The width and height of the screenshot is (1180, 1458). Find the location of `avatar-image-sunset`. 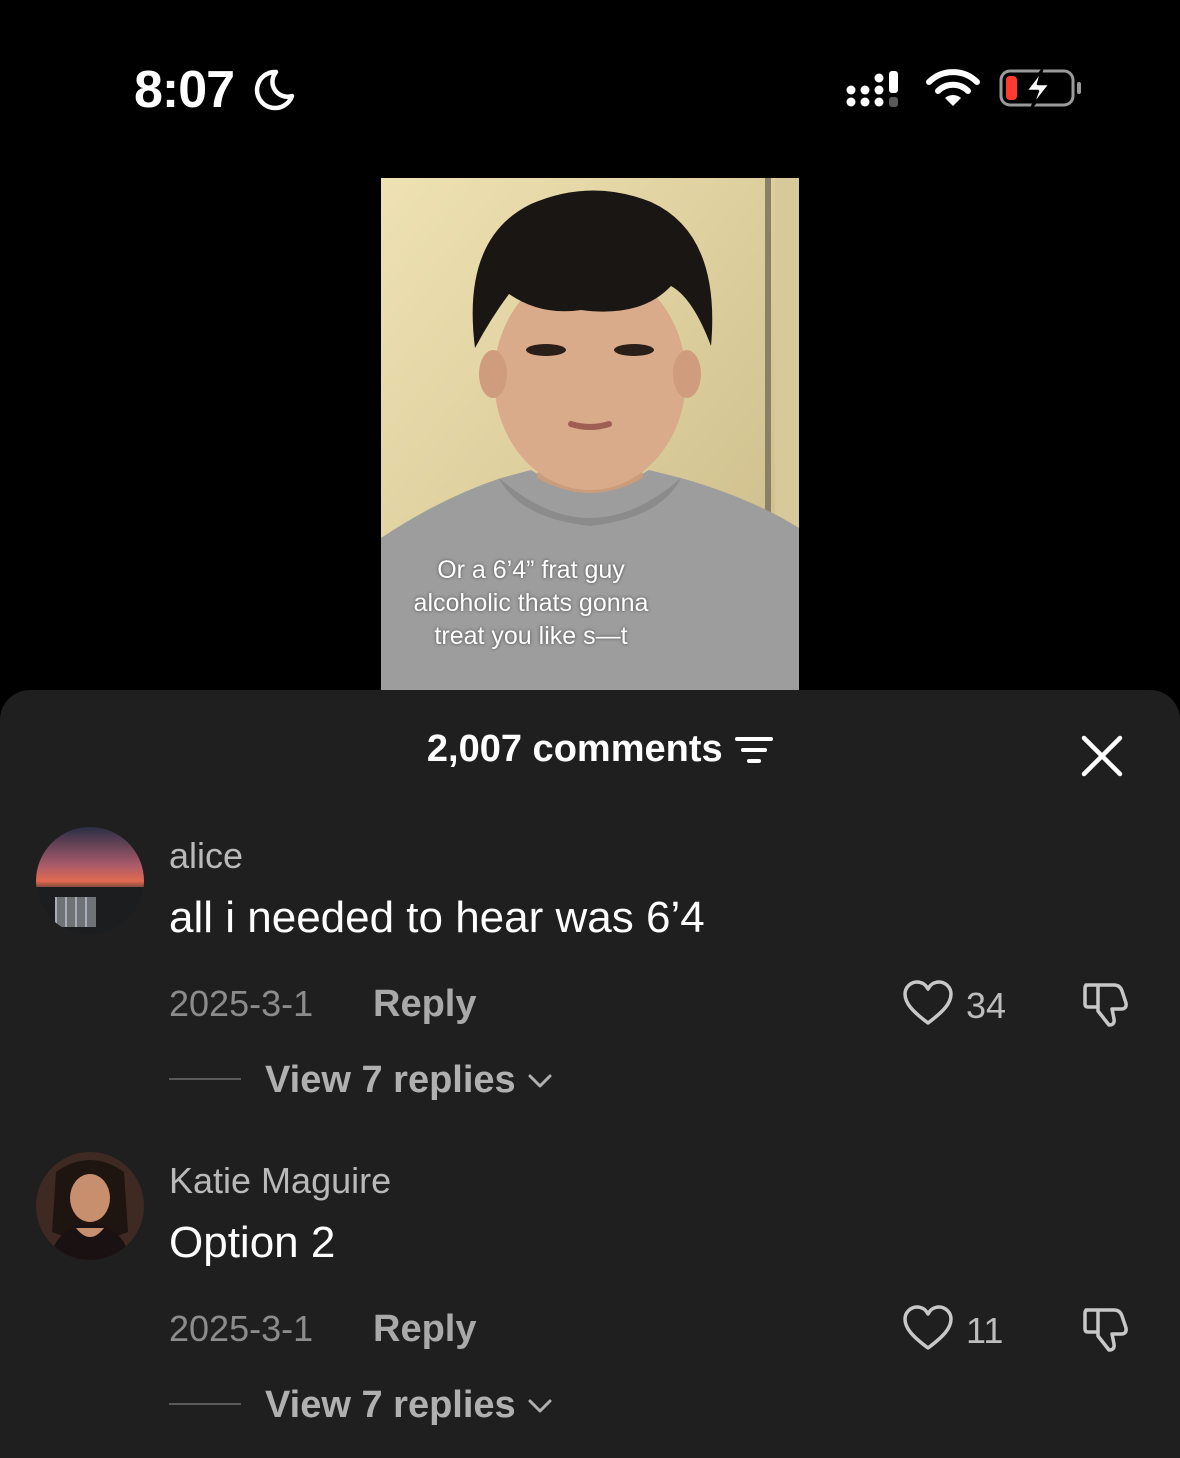

avatar-image-sunset is located at coordinates (90, 881).